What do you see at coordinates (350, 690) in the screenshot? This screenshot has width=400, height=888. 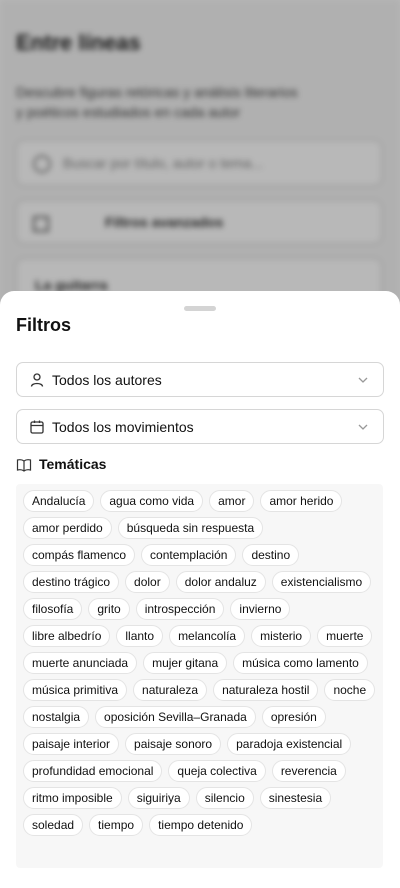 I see `theme-tag: noche` at bounding box center [350, 690].